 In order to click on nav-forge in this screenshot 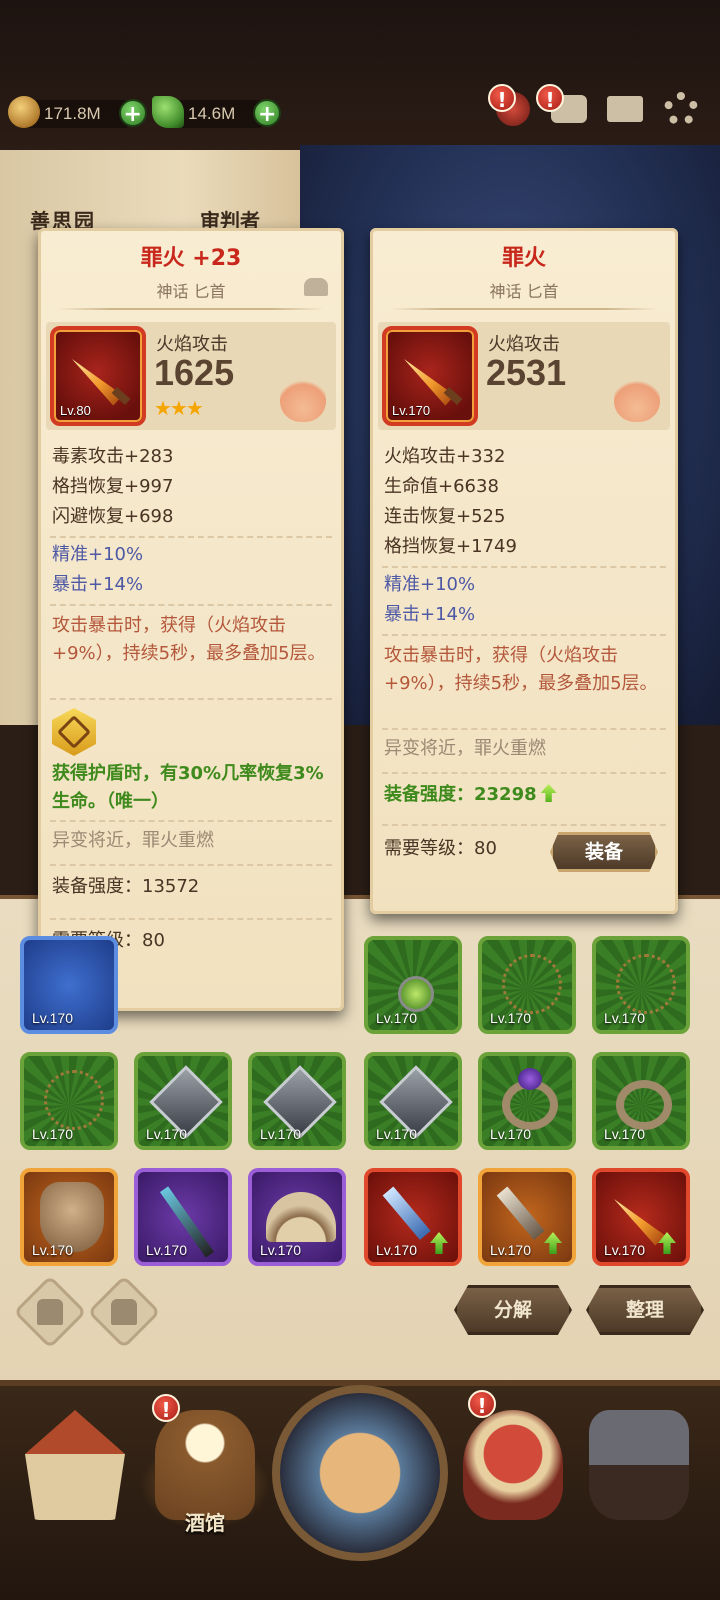, I will do `click(639, 1475)`.